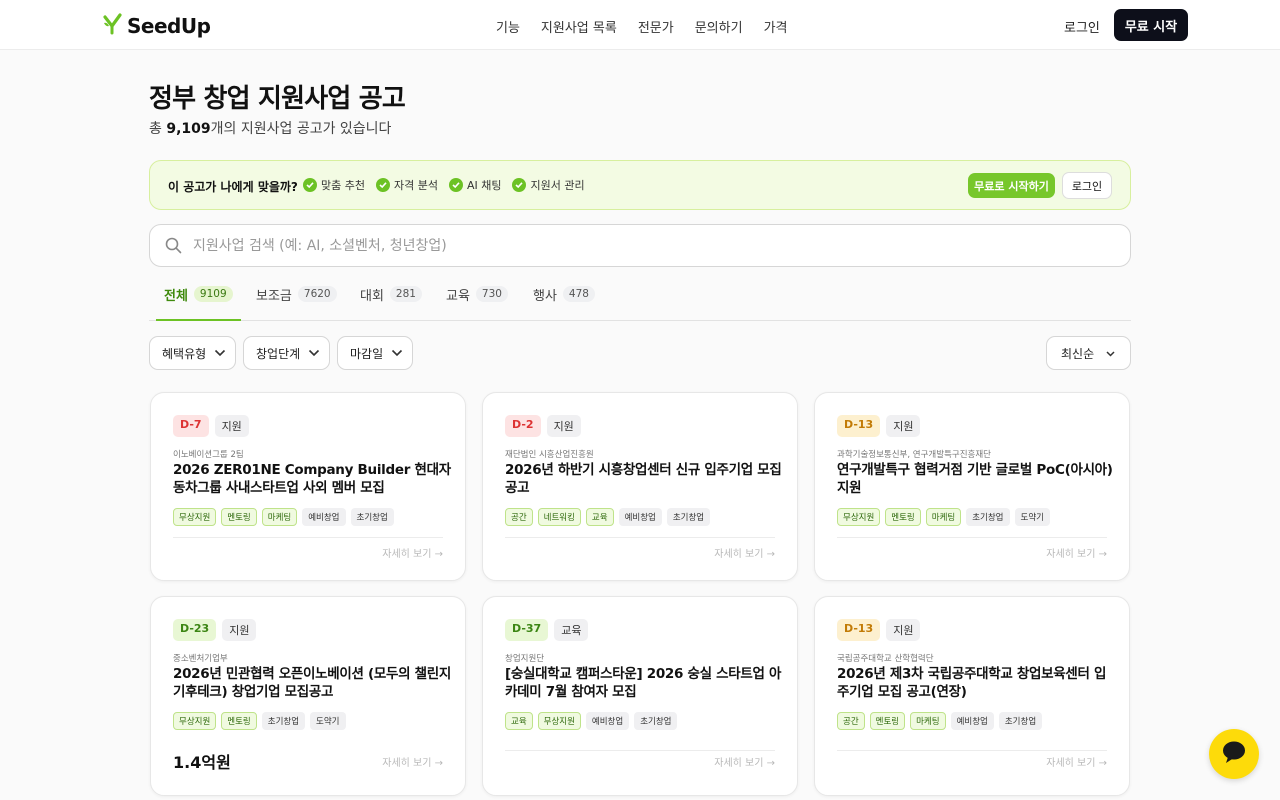  I want to click on card-tags: 무상지원 멘토링 마케팅 예비창업 초기창업, so click(283, 517).